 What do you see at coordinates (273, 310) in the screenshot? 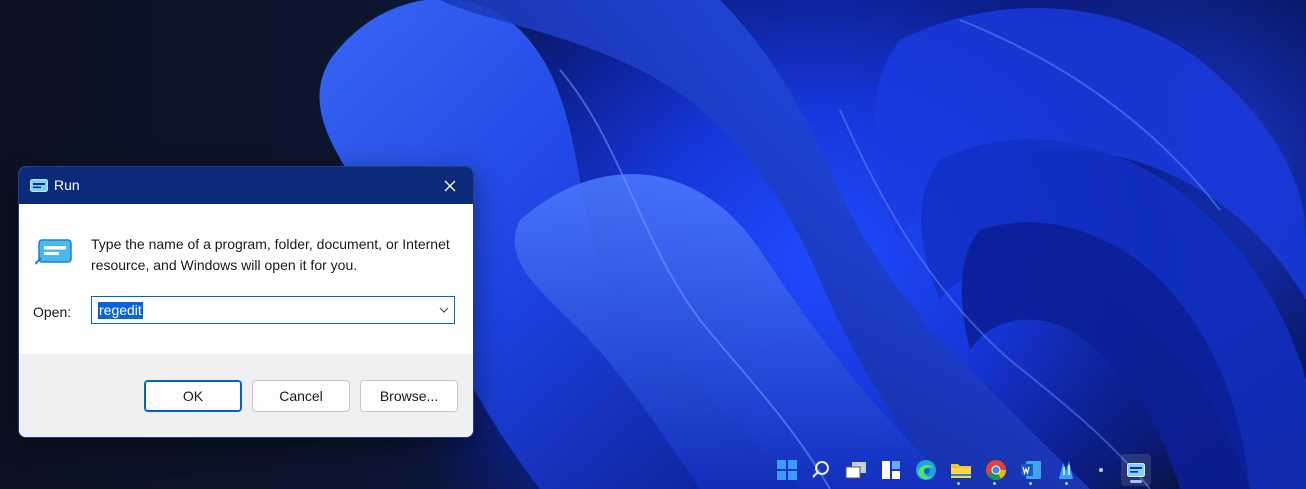
I see `open-combobox: regedit` at bounding box center [273, 310].